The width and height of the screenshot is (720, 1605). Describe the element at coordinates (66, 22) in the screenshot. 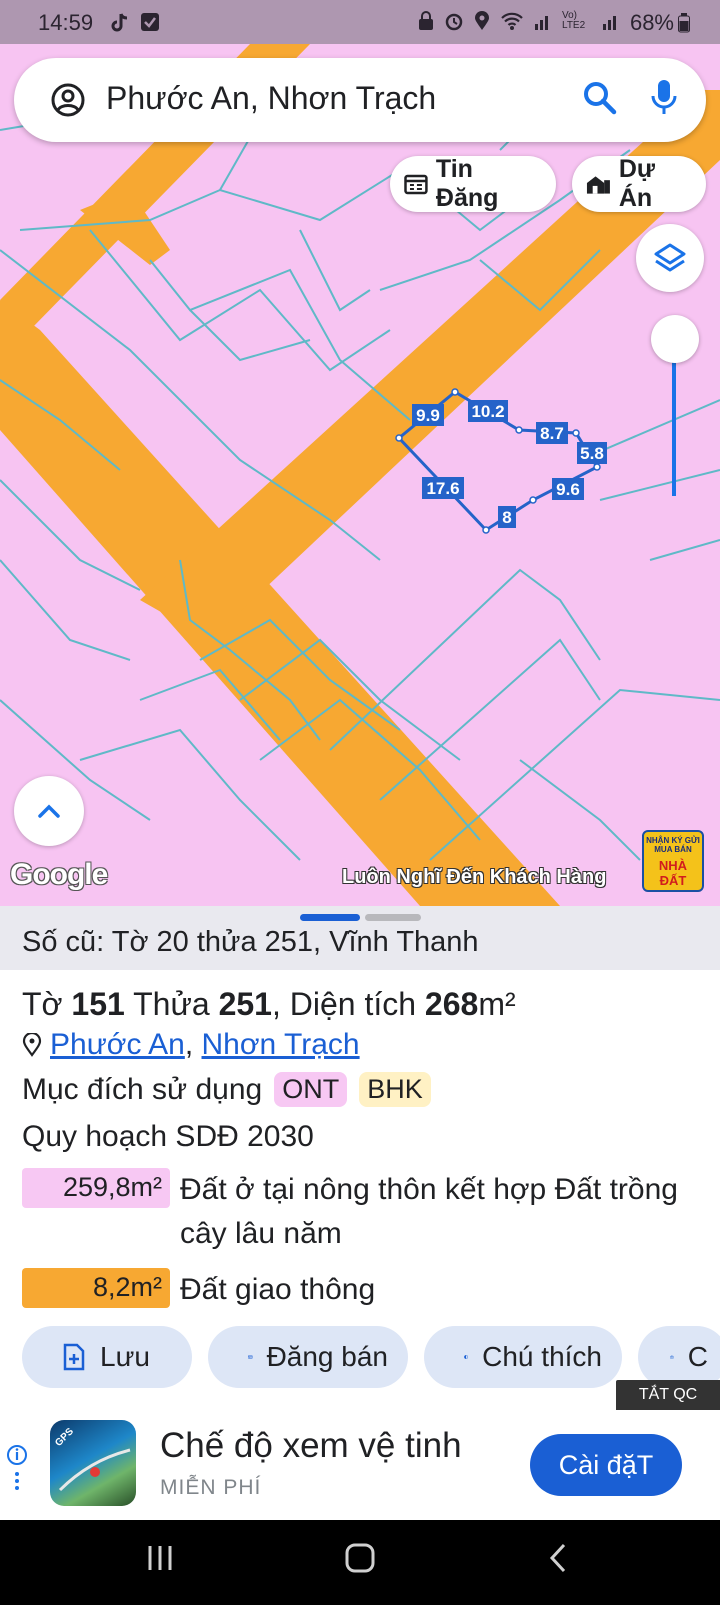

I see `status-time: 14:59` at that location.